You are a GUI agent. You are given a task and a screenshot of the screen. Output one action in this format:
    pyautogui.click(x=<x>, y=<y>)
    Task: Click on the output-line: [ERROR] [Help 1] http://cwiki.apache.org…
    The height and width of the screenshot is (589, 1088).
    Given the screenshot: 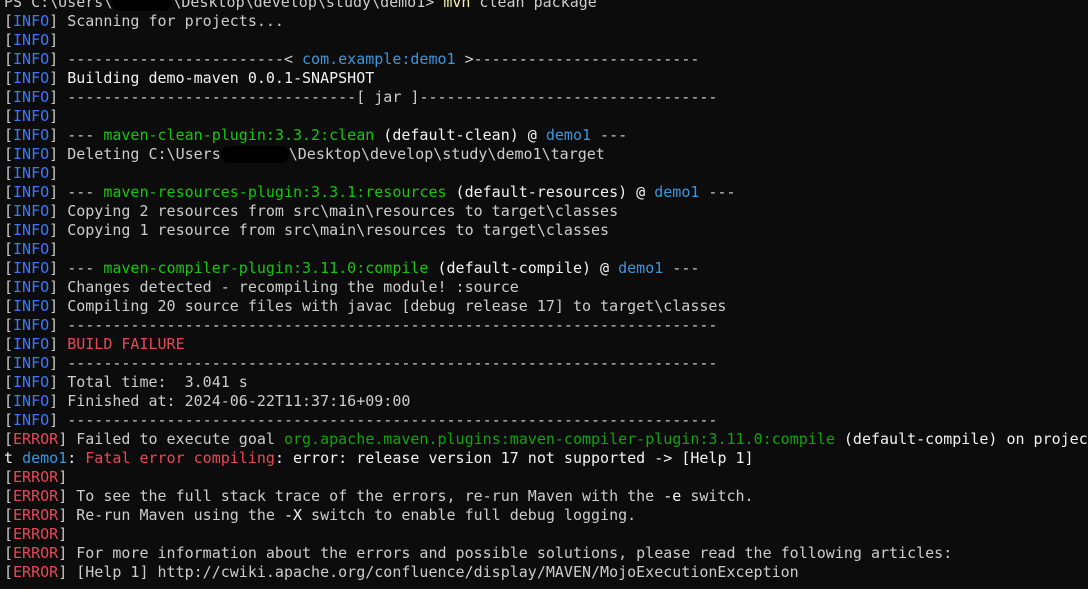 What is the action you would take?
    pyautogui.click(x=546, y=572)
    